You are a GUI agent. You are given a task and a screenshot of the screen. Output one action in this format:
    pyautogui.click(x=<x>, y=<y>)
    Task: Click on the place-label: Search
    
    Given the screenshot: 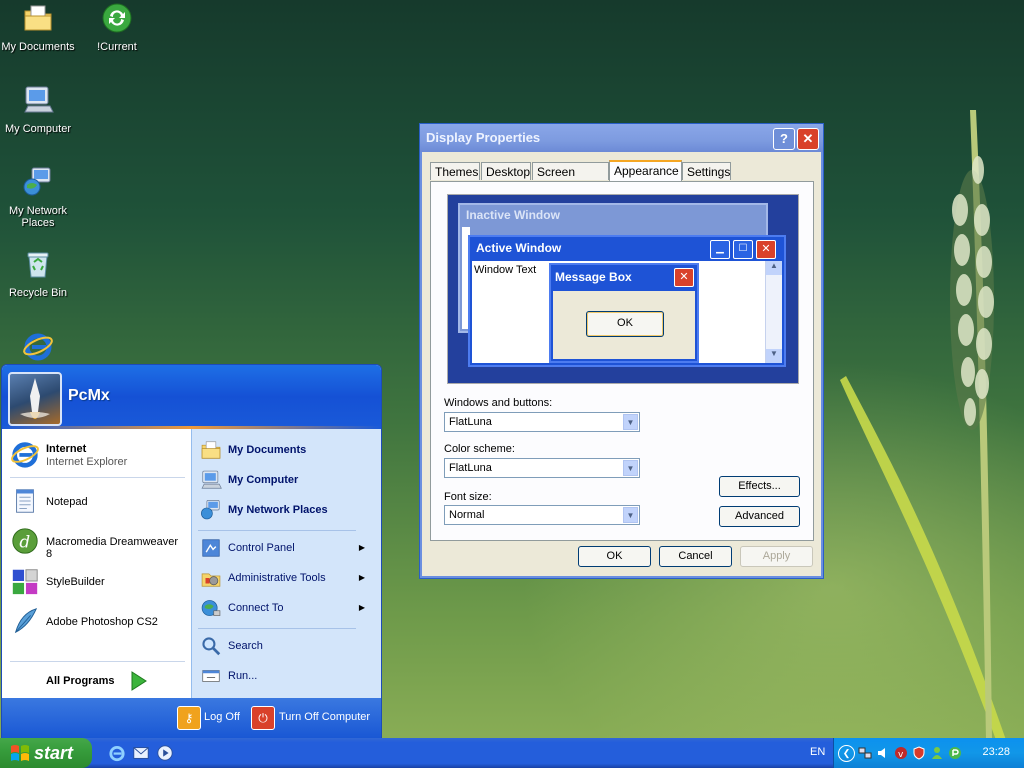 What is the action you would take?
    pyautogui.click(x=245, y=646)
    